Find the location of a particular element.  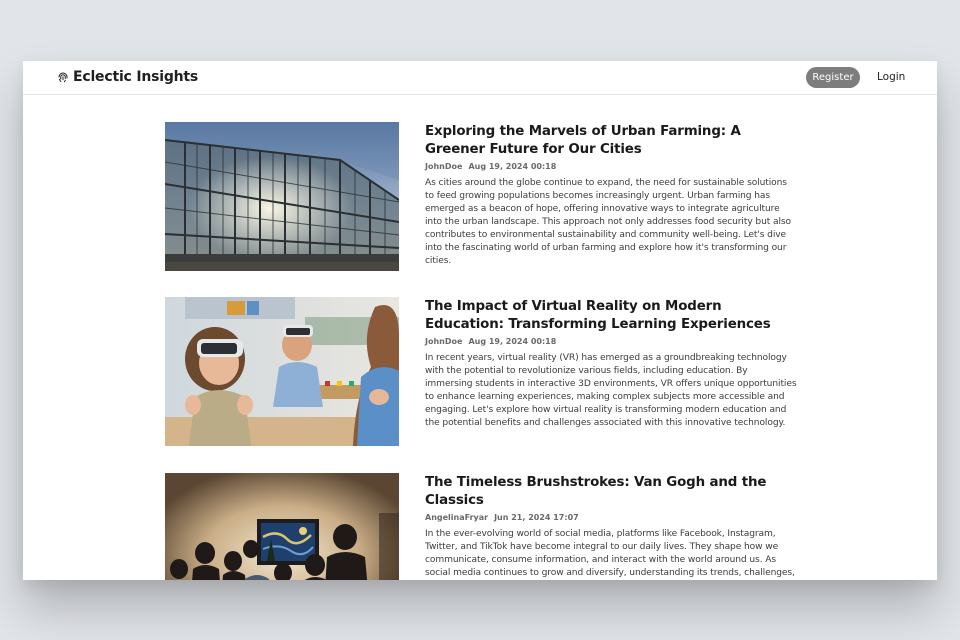

fingerprint-icon is located at coordinates (63, 77).